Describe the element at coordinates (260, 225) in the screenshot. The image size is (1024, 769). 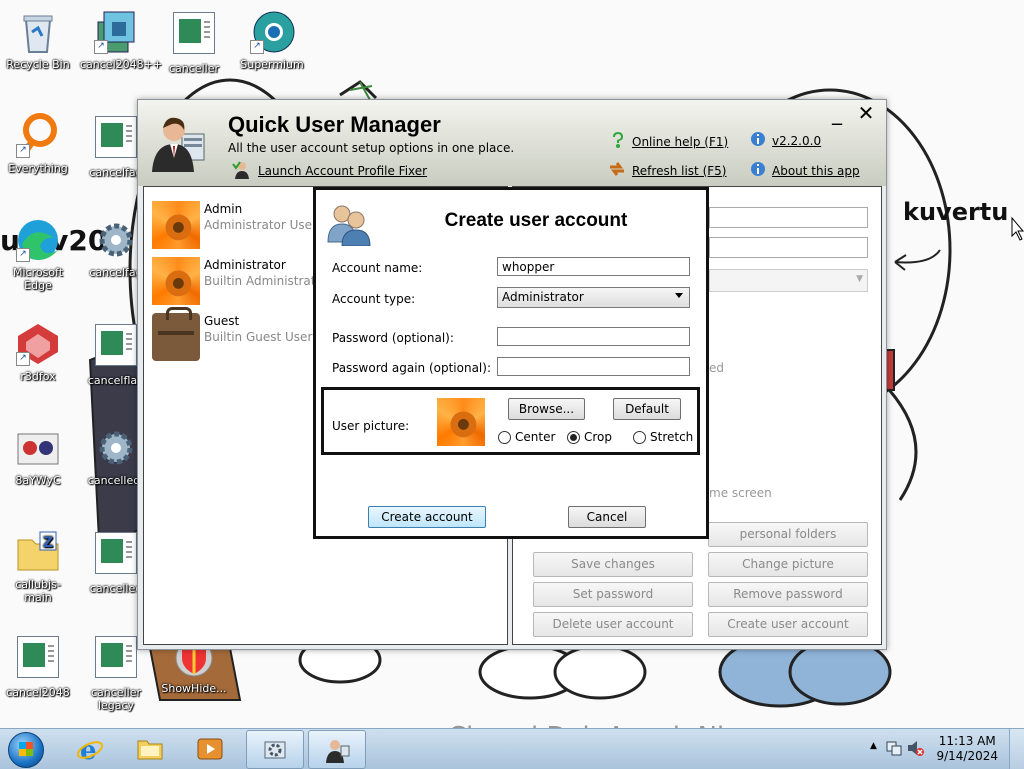
I see `user-description: Administrator User` at that location.